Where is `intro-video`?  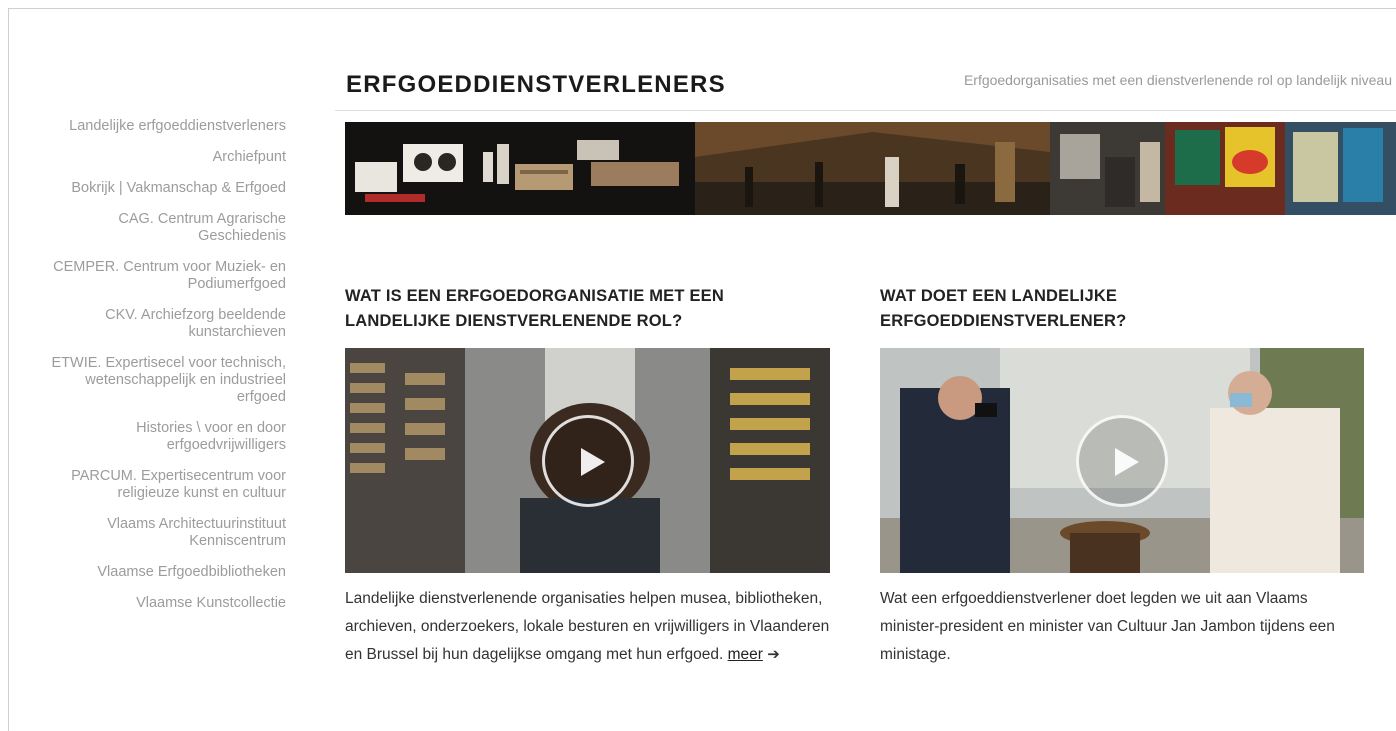
intro-video is located at coordinates (587, 460).